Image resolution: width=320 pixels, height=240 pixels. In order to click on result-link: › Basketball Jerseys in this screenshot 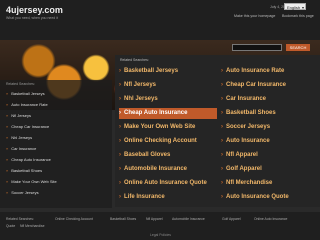, I will do `click(168, 71)`.